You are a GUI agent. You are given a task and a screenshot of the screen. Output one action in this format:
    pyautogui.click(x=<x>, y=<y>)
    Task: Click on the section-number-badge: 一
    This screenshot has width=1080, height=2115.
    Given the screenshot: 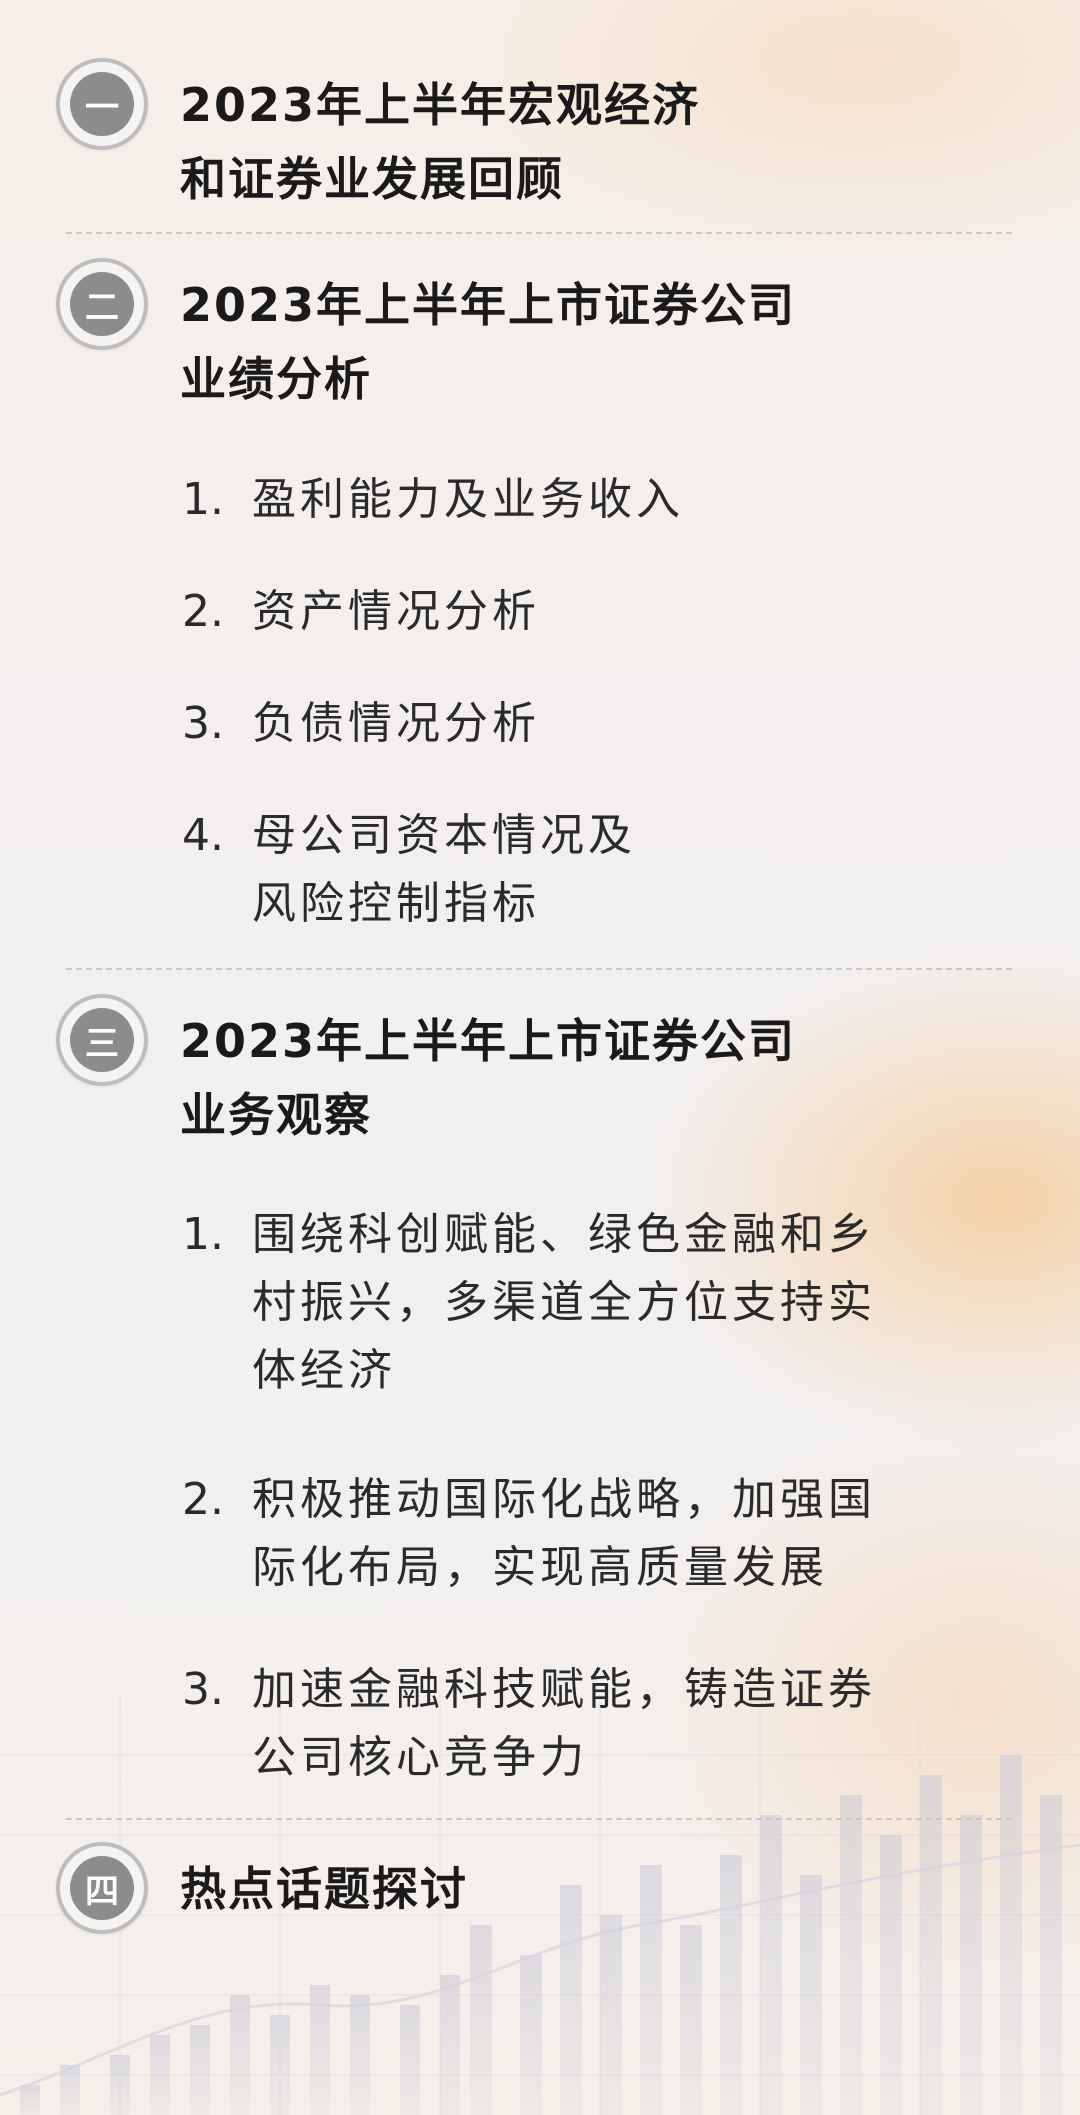 What is the action you would take?
    pyautogui.click(x=102, y=104)
    